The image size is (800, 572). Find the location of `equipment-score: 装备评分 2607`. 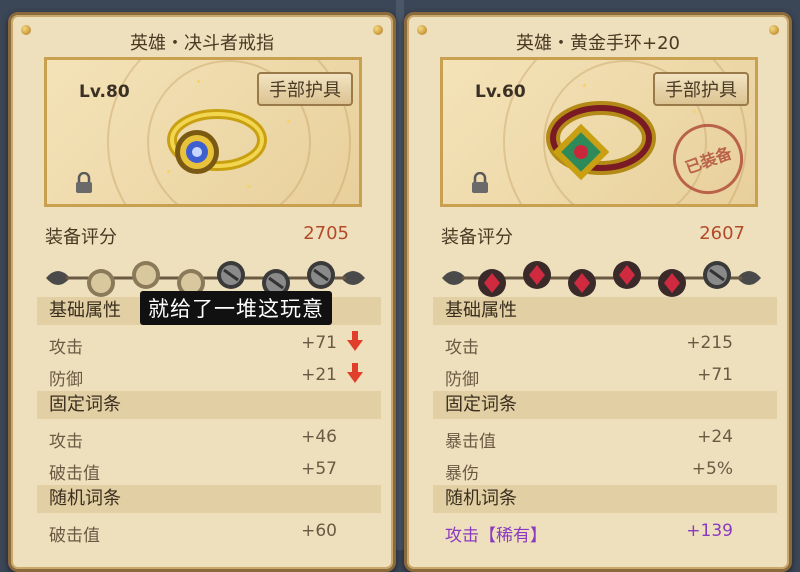

equipment-score: 装备评分 2607 is located at coordinates (598, 236).